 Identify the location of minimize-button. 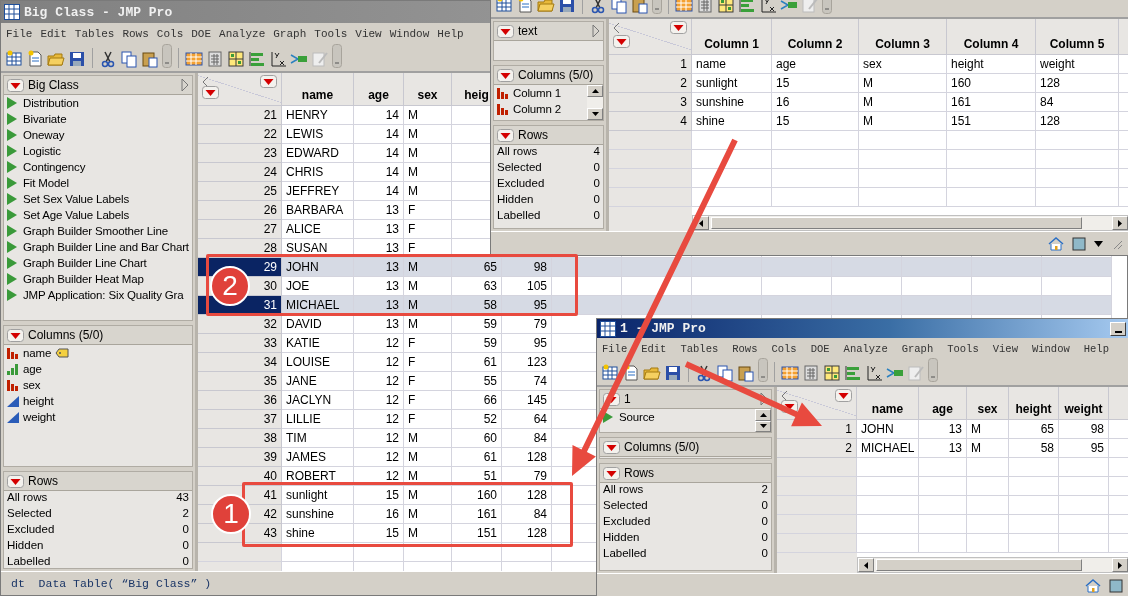
(1118, 328).